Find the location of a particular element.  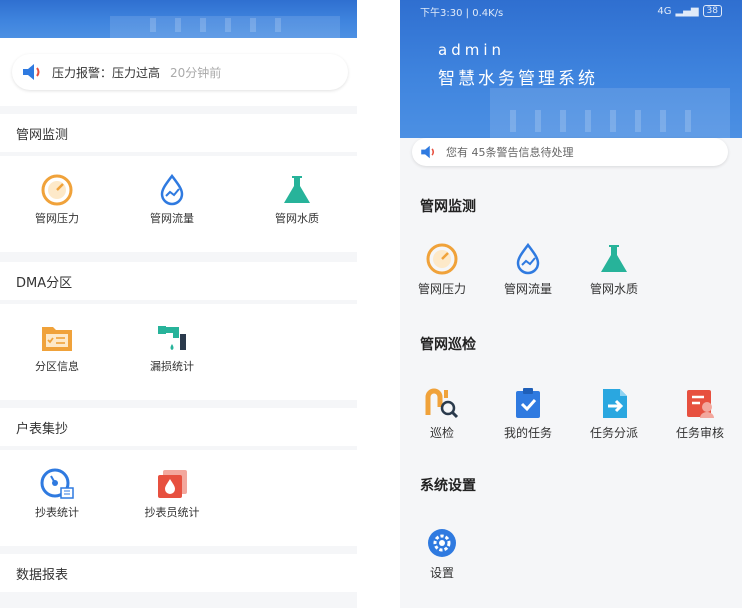

clipboard-check-icon is located at coordinates (528, 403).